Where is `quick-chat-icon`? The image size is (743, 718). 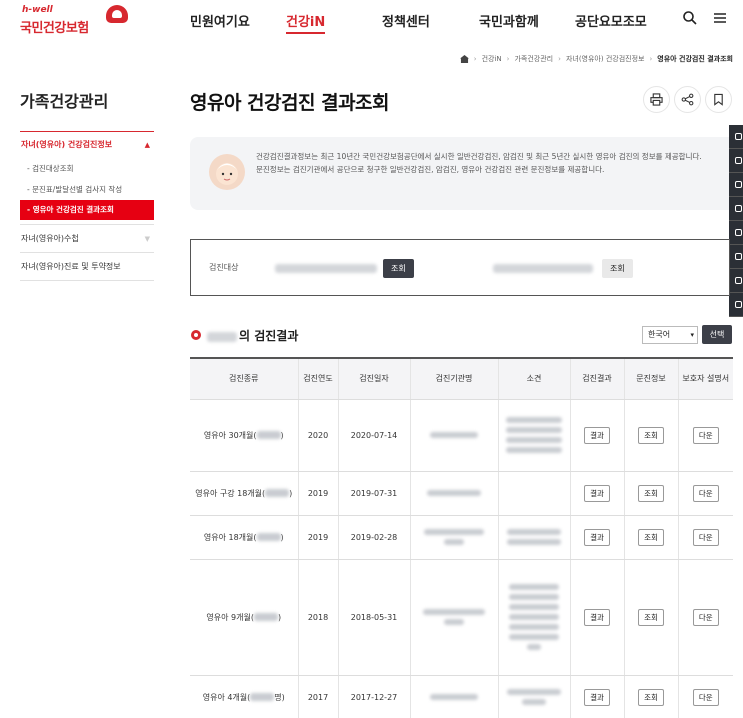 quick-chat-icon is located at coordinates (738, 304).